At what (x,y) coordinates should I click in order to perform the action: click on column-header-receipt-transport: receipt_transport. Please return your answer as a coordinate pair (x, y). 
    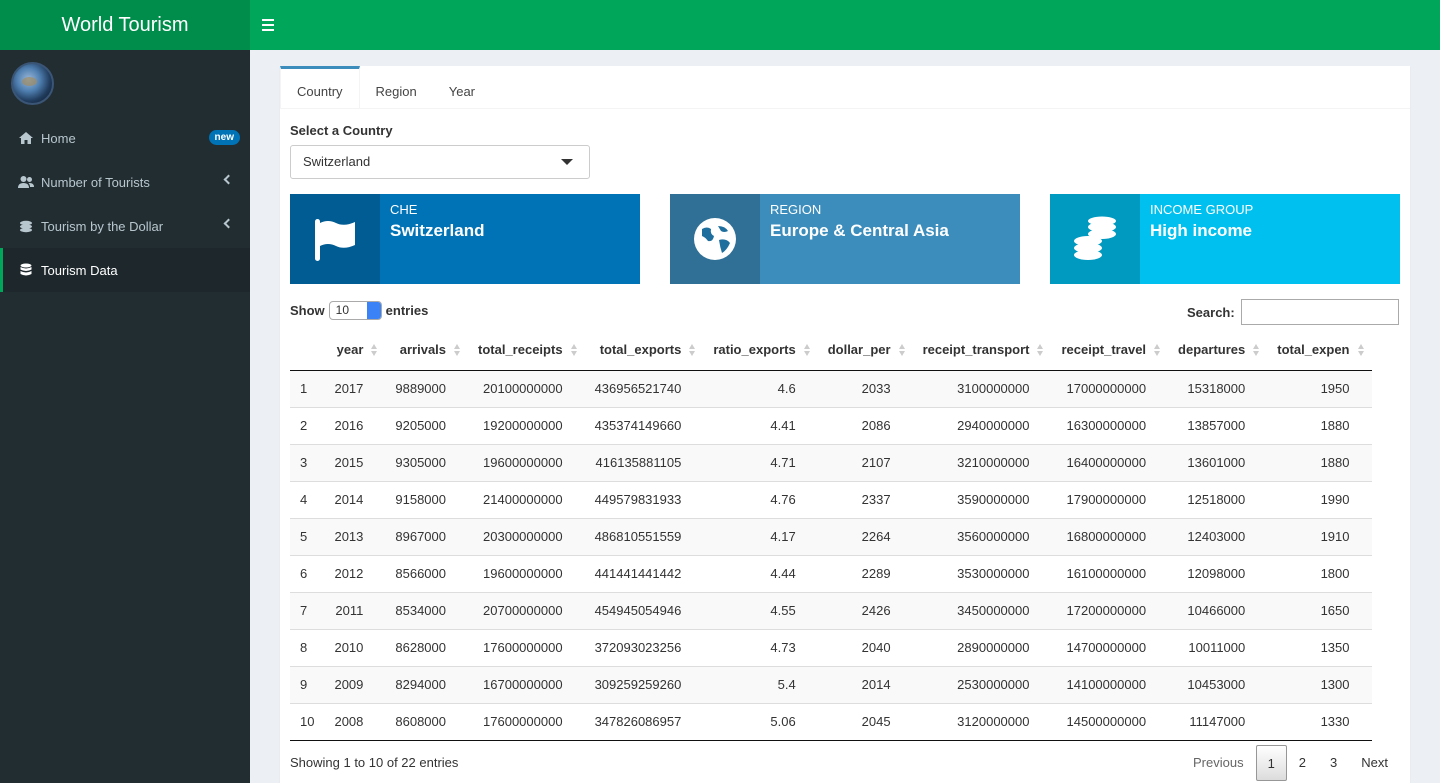
    Looking at the image, I should click on (982, 350).